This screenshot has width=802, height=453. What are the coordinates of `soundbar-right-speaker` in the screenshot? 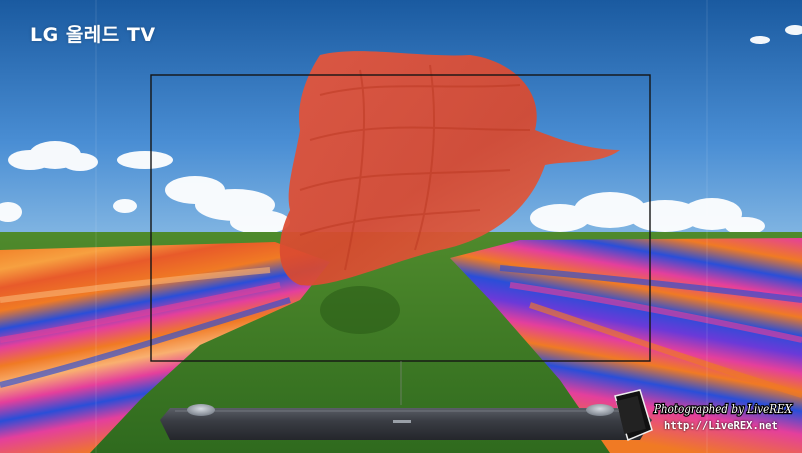 It's located at (600, 410).